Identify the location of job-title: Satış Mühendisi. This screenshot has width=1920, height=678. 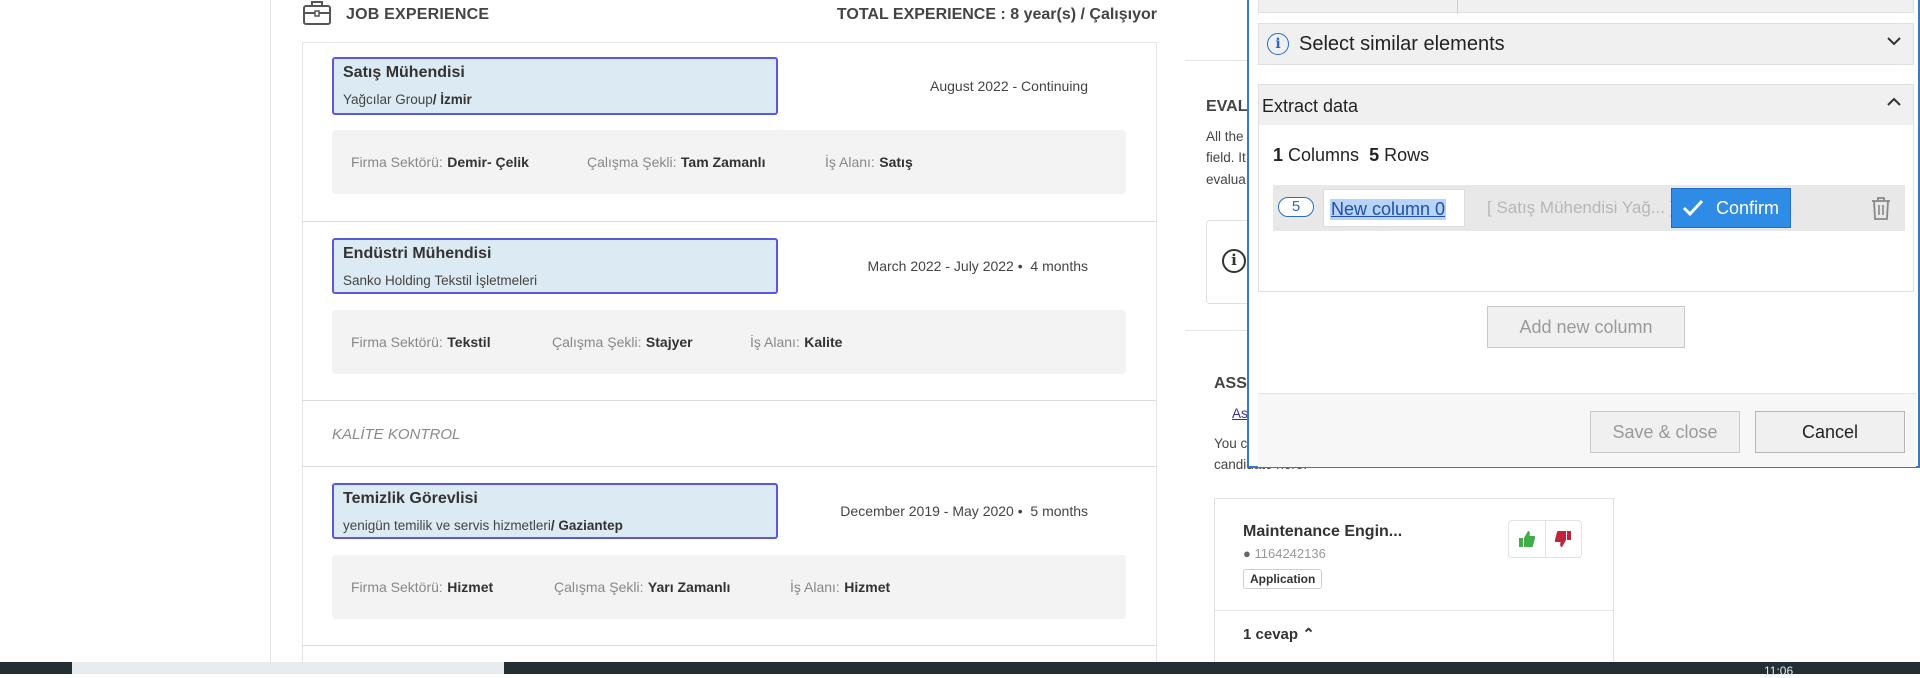
(404, 72).